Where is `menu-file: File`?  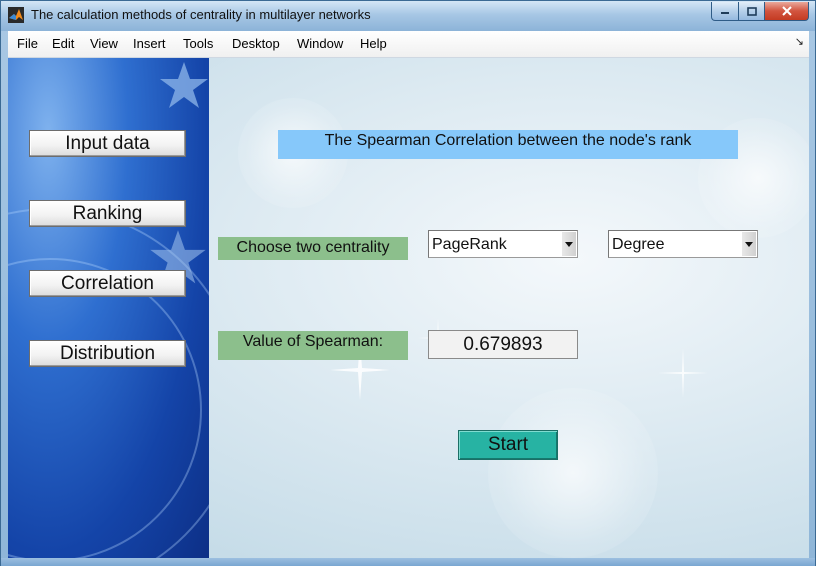 menu-file: File is located at coordinates (27, 43).